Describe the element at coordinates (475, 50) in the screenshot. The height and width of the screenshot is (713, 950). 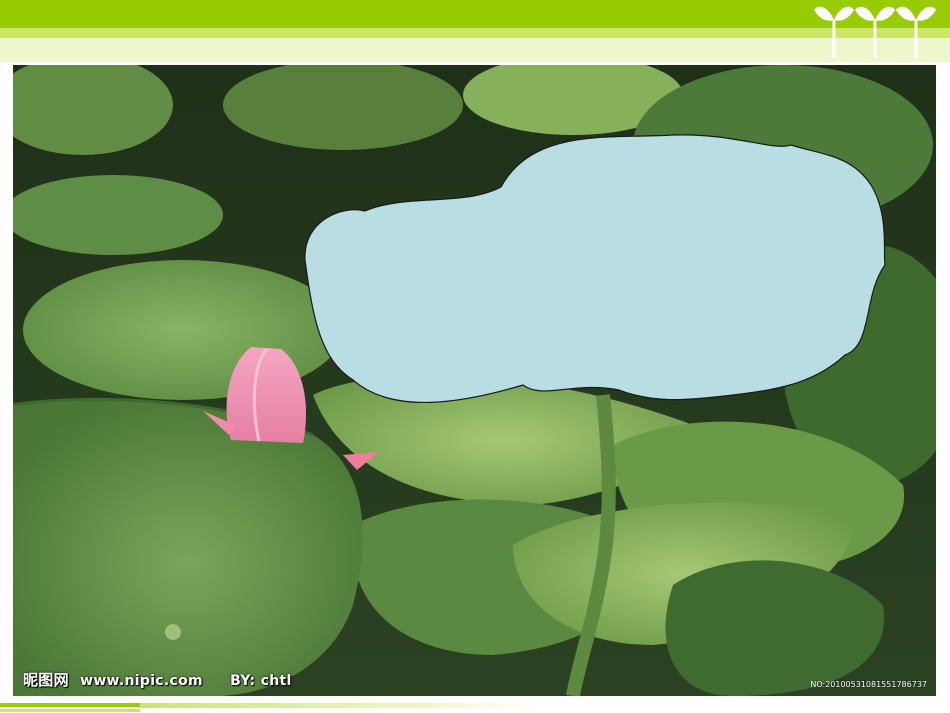
I see `header-pale-stripe` at that location.